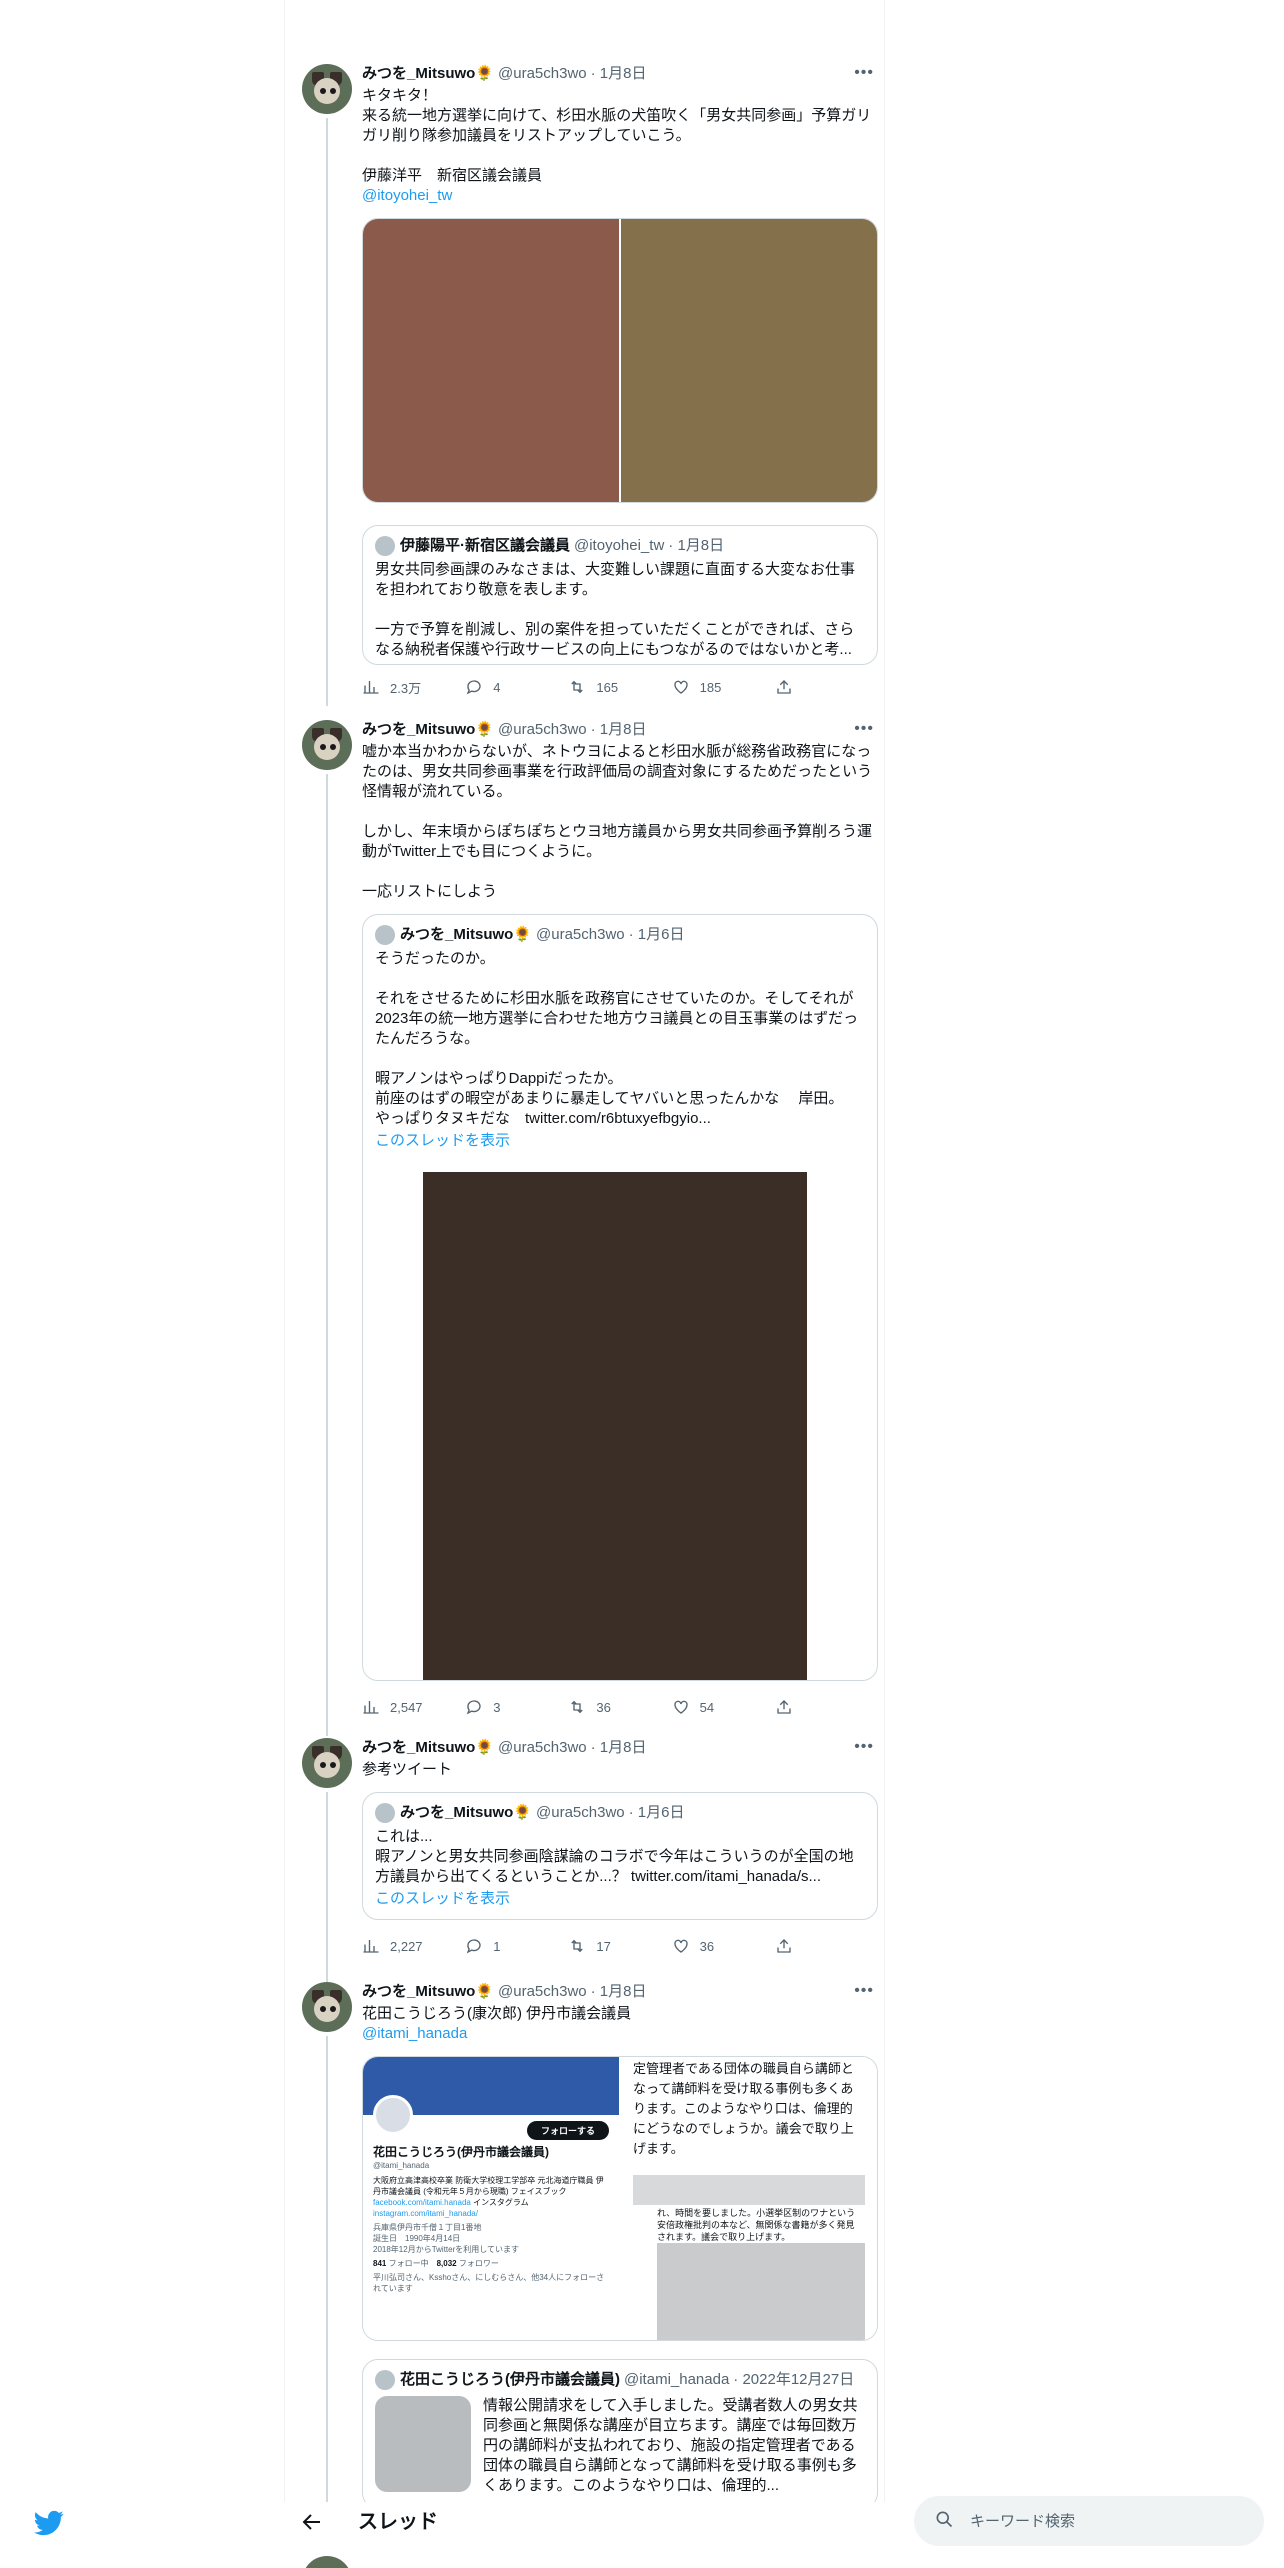 This screenshot has width=1284, height=2568. Describe the element at coordinates (466, 1812) in the screenshot. I see `quoted-display-name: みつを_Mitsuwo🌻` at that location.